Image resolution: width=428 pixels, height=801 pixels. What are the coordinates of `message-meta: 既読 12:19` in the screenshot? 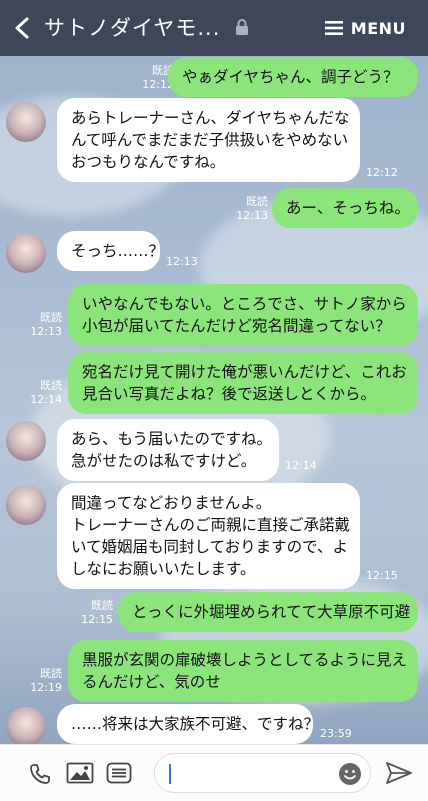 It's located at (46, 681).